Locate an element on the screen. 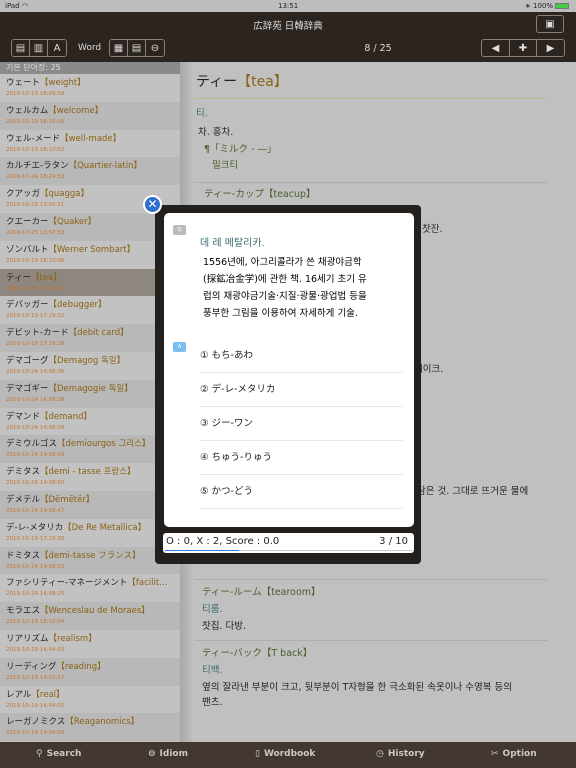 Image resolution: width=576 pixels, height=768 pixels. item-date: 2018-10-19 14:04:02 is located at coordinates (35, 705).